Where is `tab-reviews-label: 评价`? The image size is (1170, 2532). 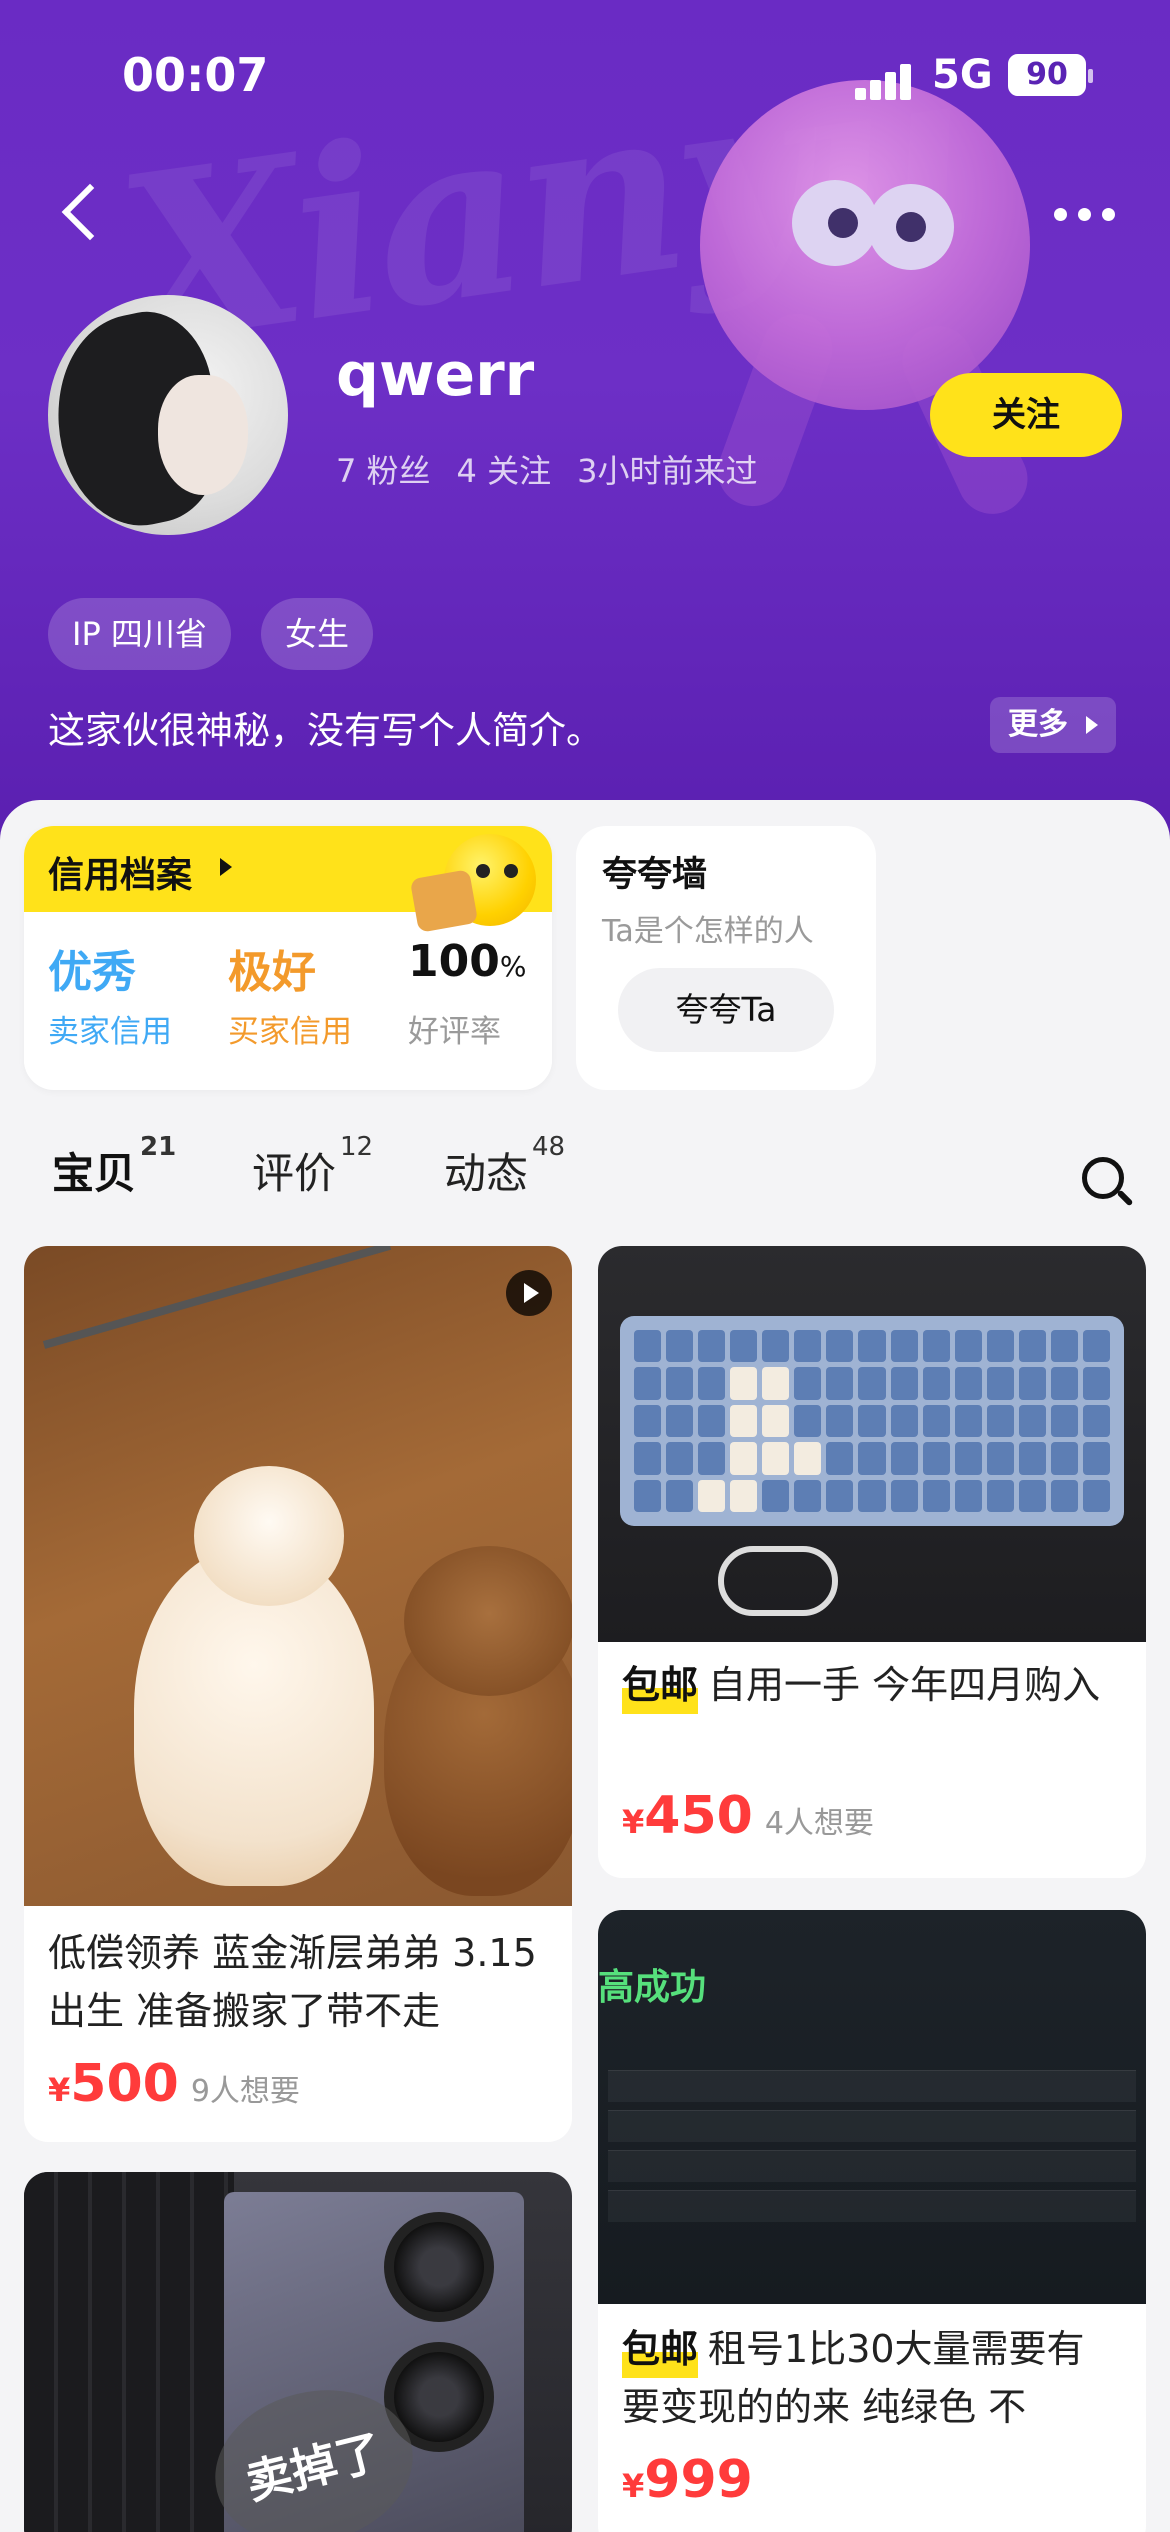 tab-reviews-label: 评价 is located at coordinates (294, 1173).